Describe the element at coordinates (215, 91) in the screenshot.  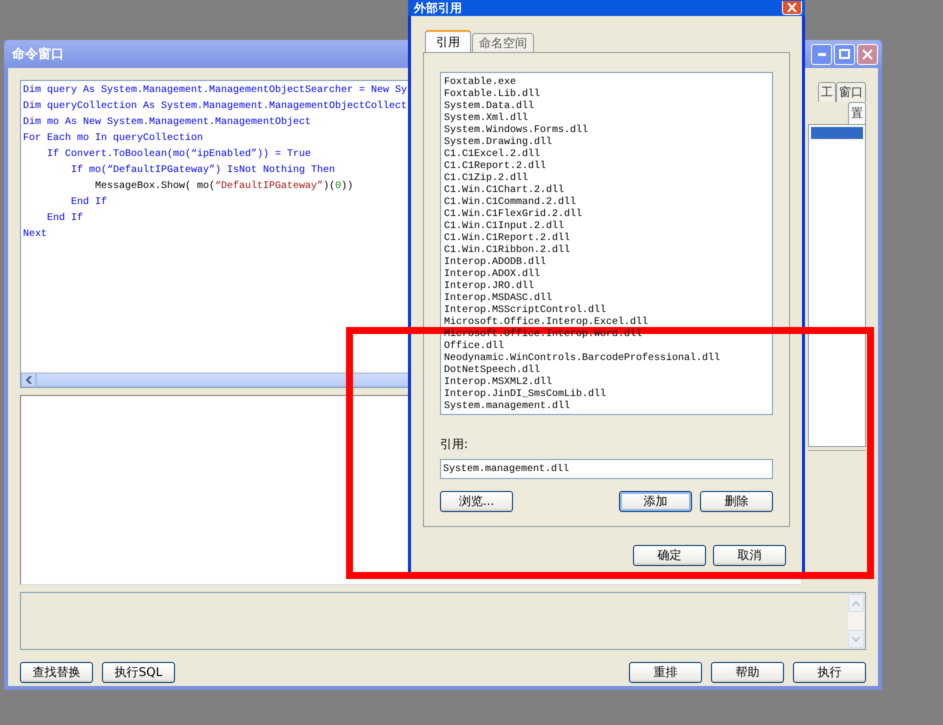
I see `code-line: Dim query As System.Management.ManagementObjectSearcher = New Sy` at that location.